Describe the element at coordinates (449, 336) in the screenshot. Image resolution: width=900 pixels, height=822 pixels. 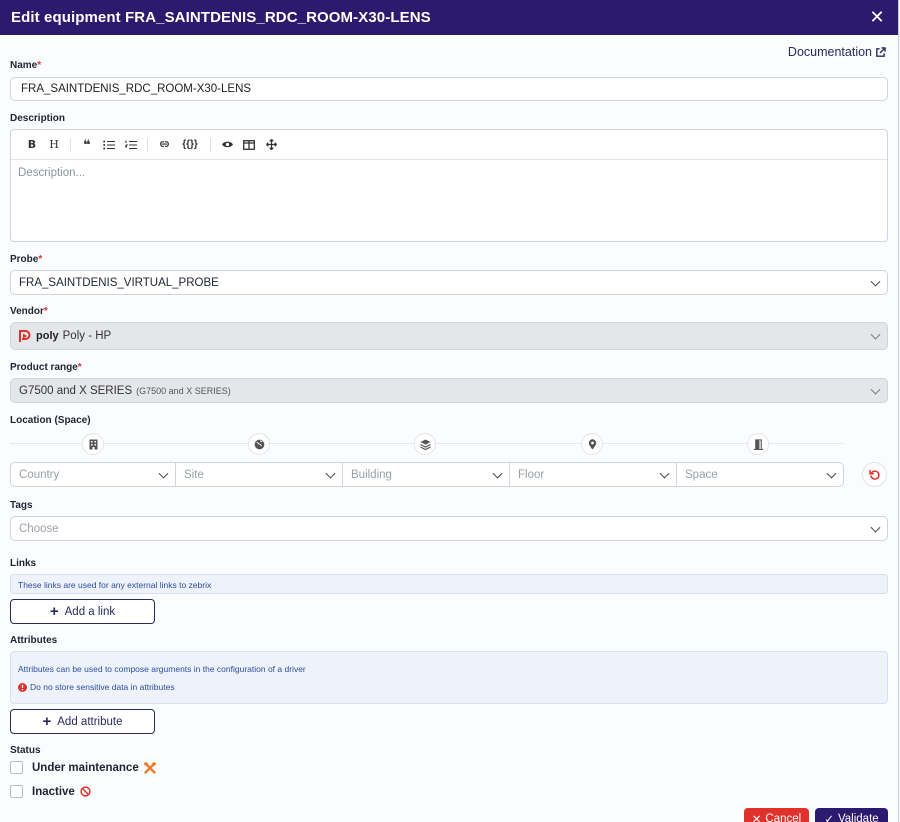
I see `vendor-select: poly Poly - HP` at that location.